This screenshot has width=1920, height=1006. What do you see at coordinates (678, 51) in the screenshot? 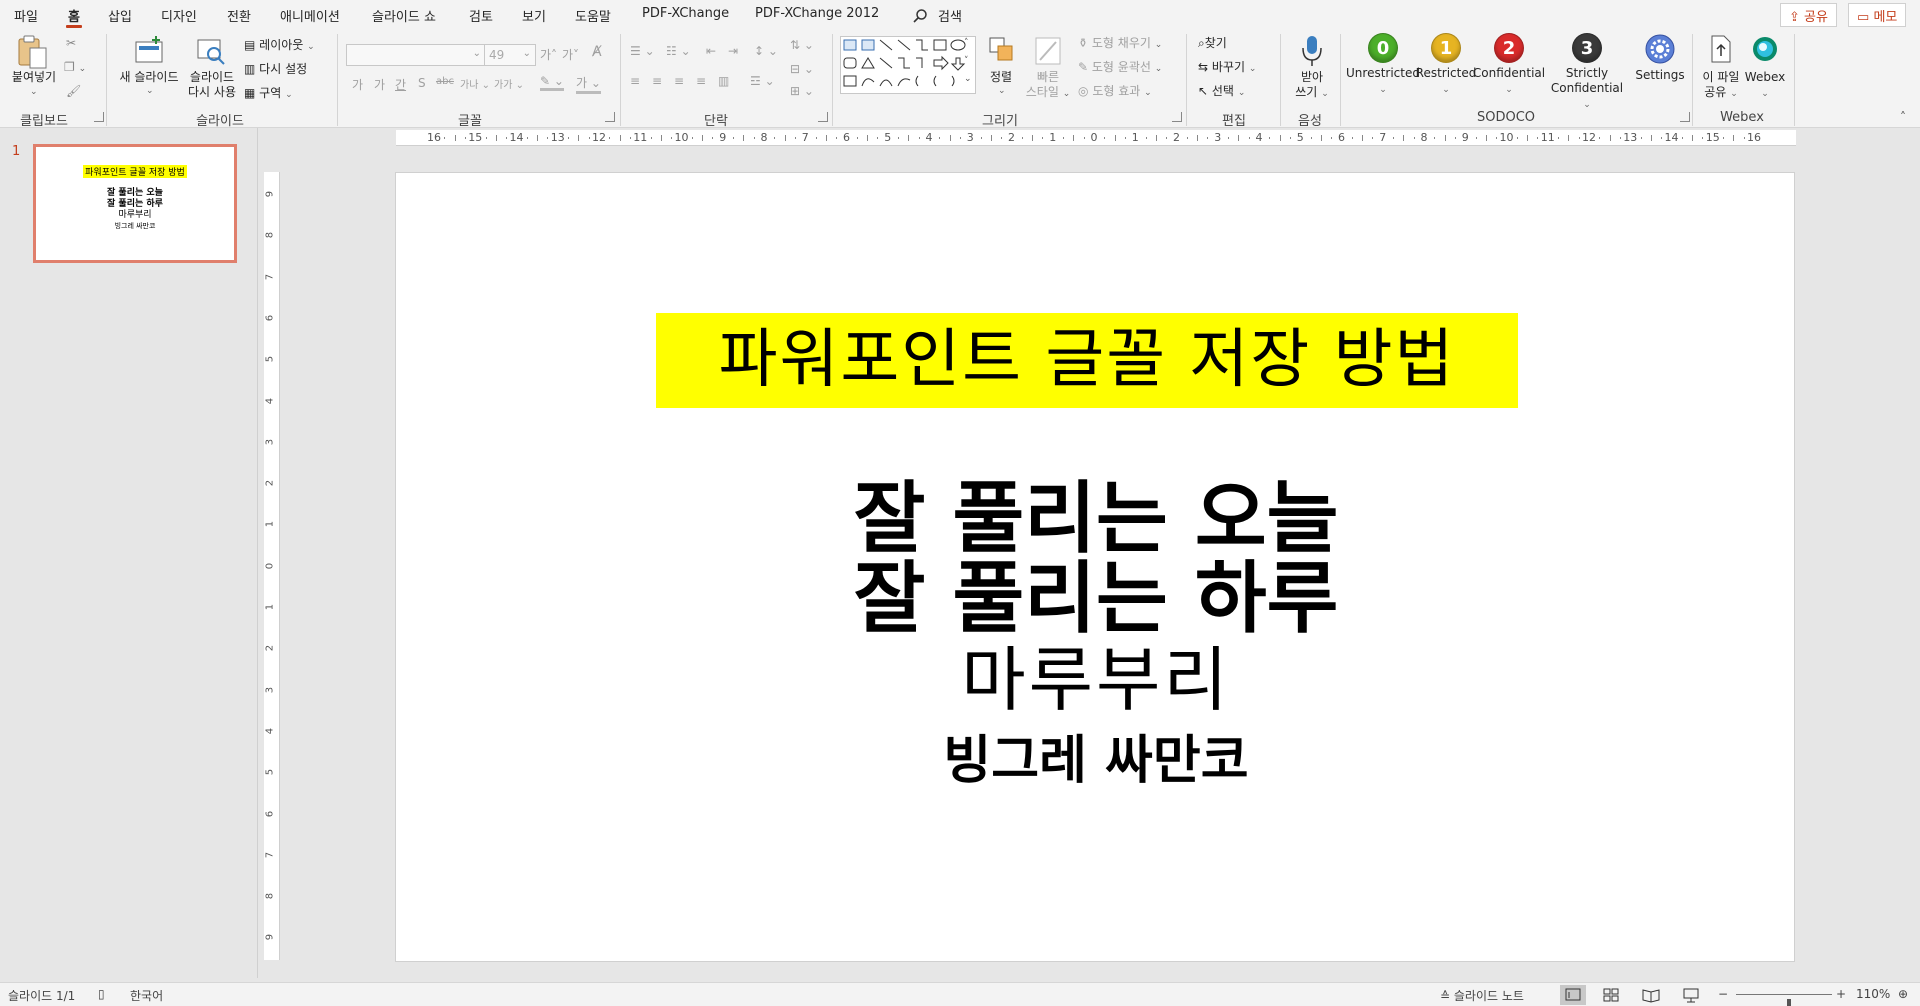
I see `numbering-icon: ☷ ⌄` at bounding box center [678, 51].